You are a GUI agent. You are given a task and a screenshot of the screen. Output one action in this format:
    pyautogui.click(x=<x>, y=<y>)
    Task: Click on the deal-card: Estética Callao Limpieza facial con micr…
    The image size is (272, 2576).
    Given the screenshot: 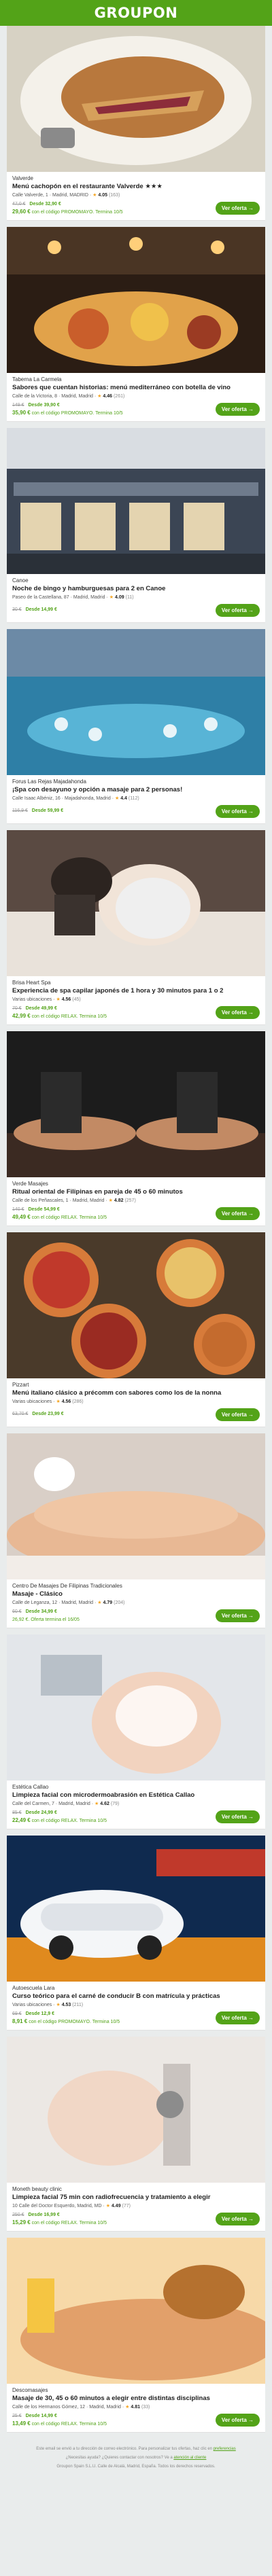 What is the action you would take?
    pyautogui.click(x=136, y=1732)
    